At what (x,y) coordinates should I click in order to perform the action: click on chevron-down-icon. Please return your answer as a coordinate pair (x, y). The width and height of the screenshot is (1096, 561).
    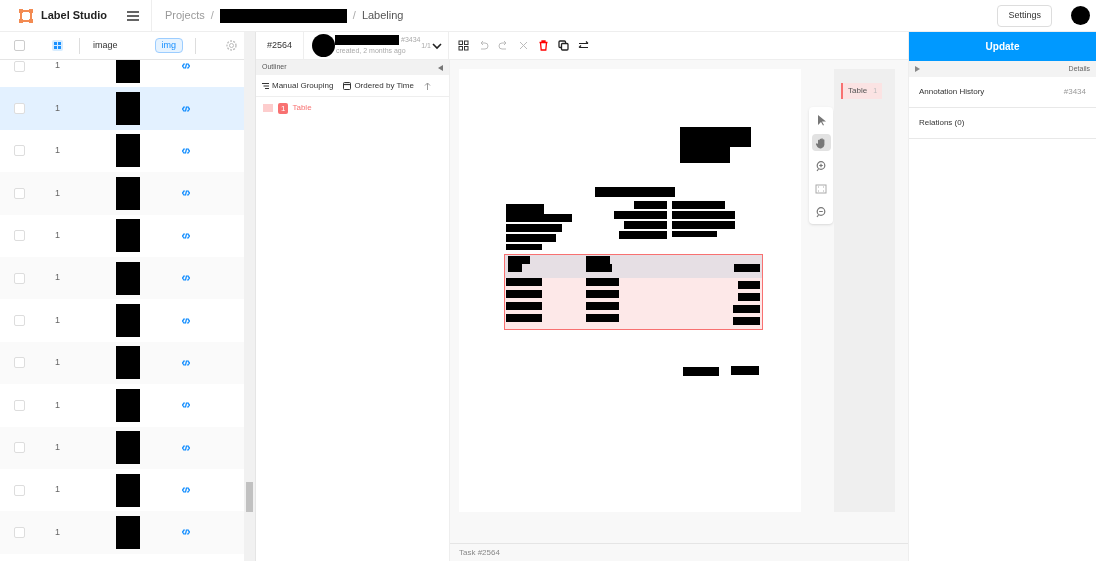
    Looking at the image, I should click on (437, 46).